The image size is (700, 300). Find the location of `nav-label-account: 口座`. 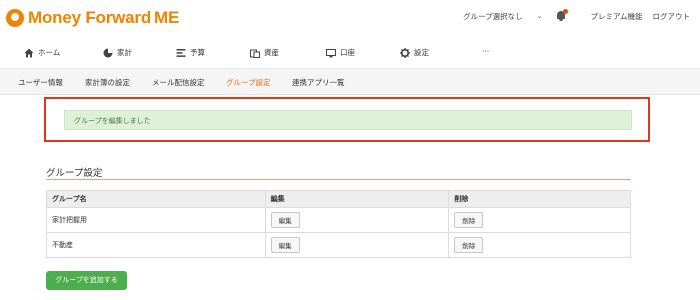

nav-label-account: 口座 is located at coordinates (347, 52).